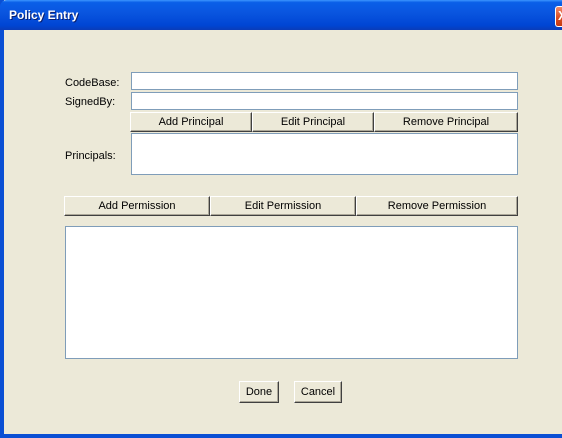  What do you see at coordinates (259, 392) in the screenshot?
I see `done-button: Done` at bounding box center [259, 392].